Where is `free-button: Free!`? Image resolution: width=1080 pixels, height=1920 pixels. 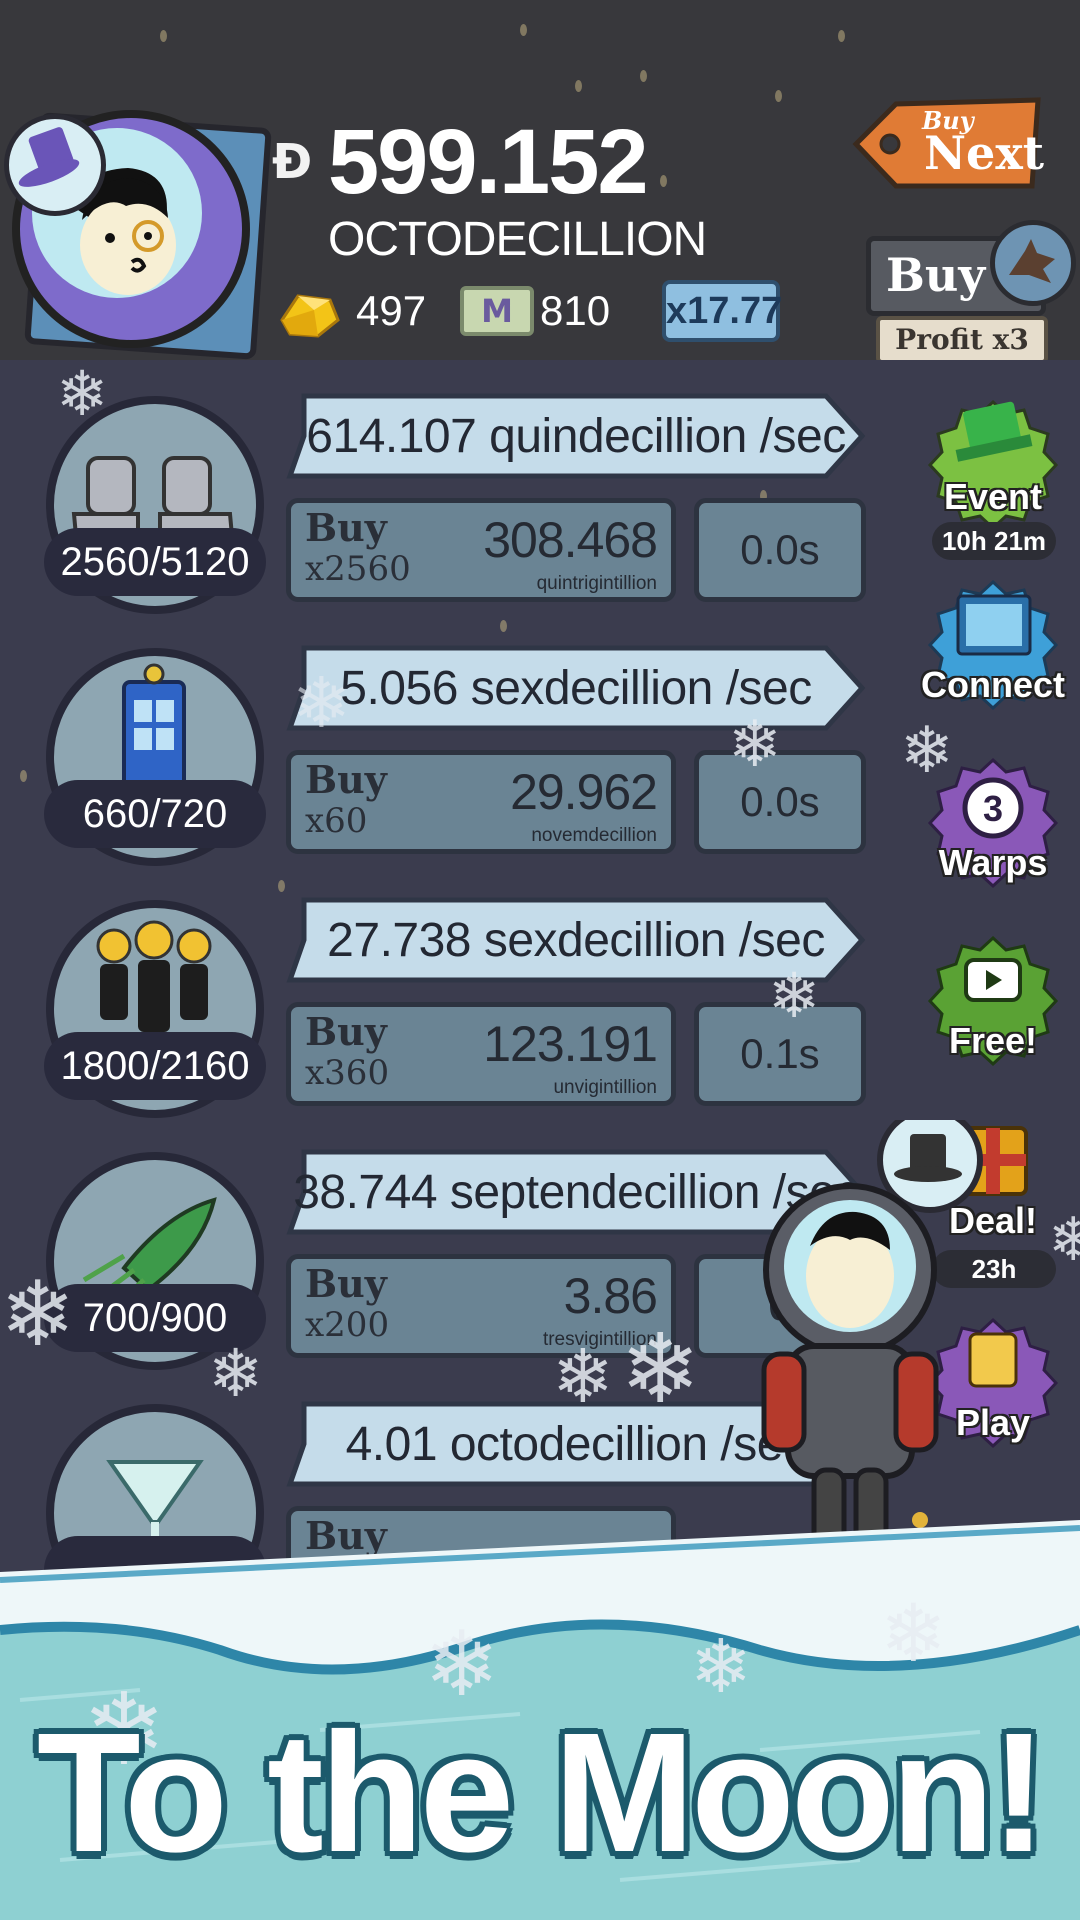
free-button: Free! is located at coordinates (993, 1003).